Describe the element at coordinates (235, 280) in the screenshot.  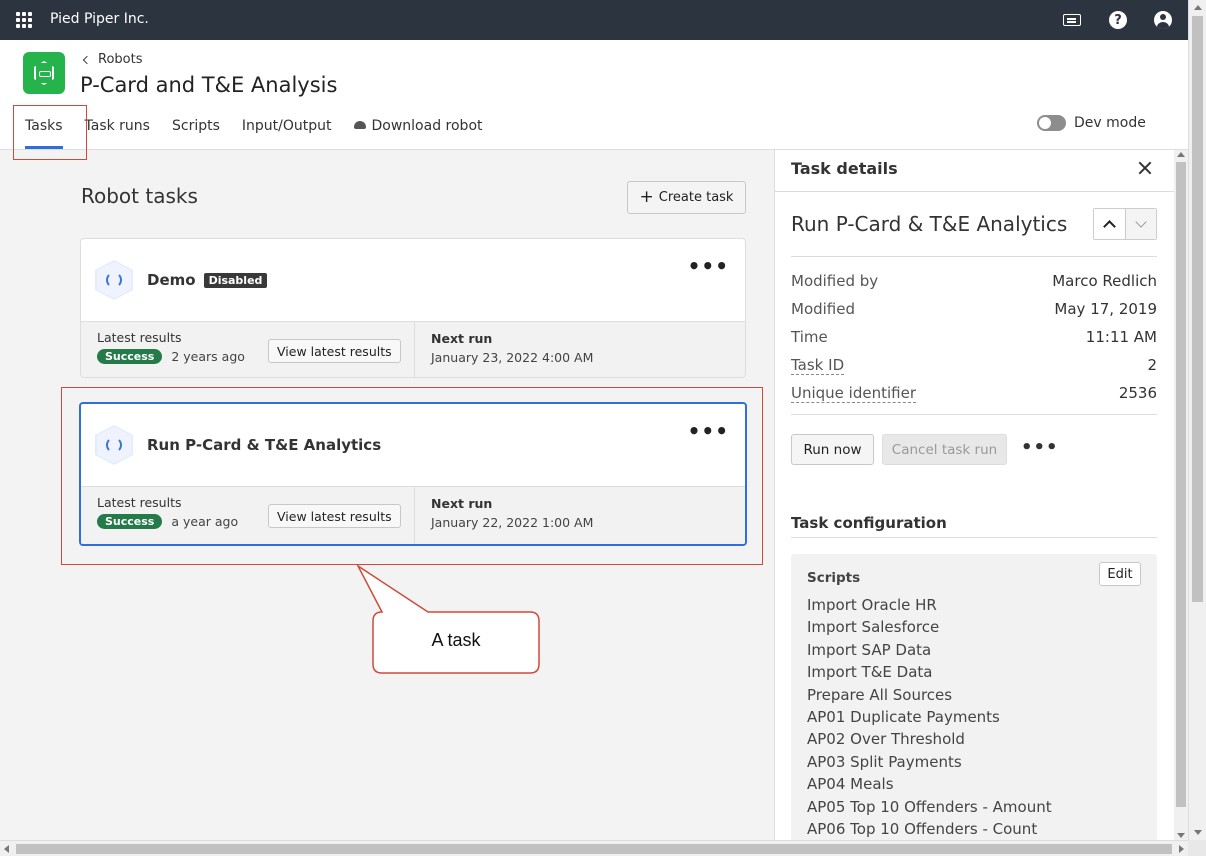
I see `disabled-badge: Disabled` at that location.